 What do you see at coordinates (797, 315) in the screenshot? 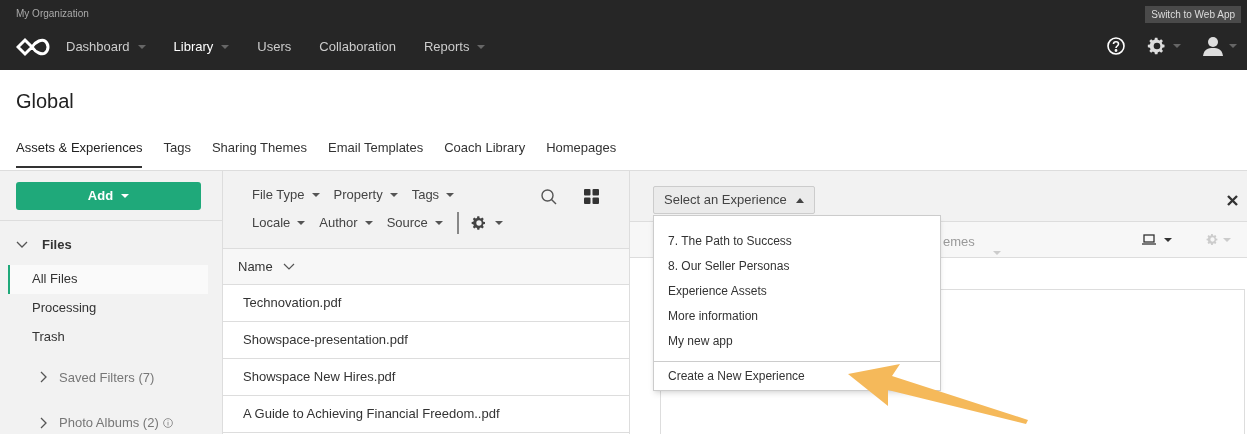
I see `menu-item: More information` at bounding box center [797, 315].